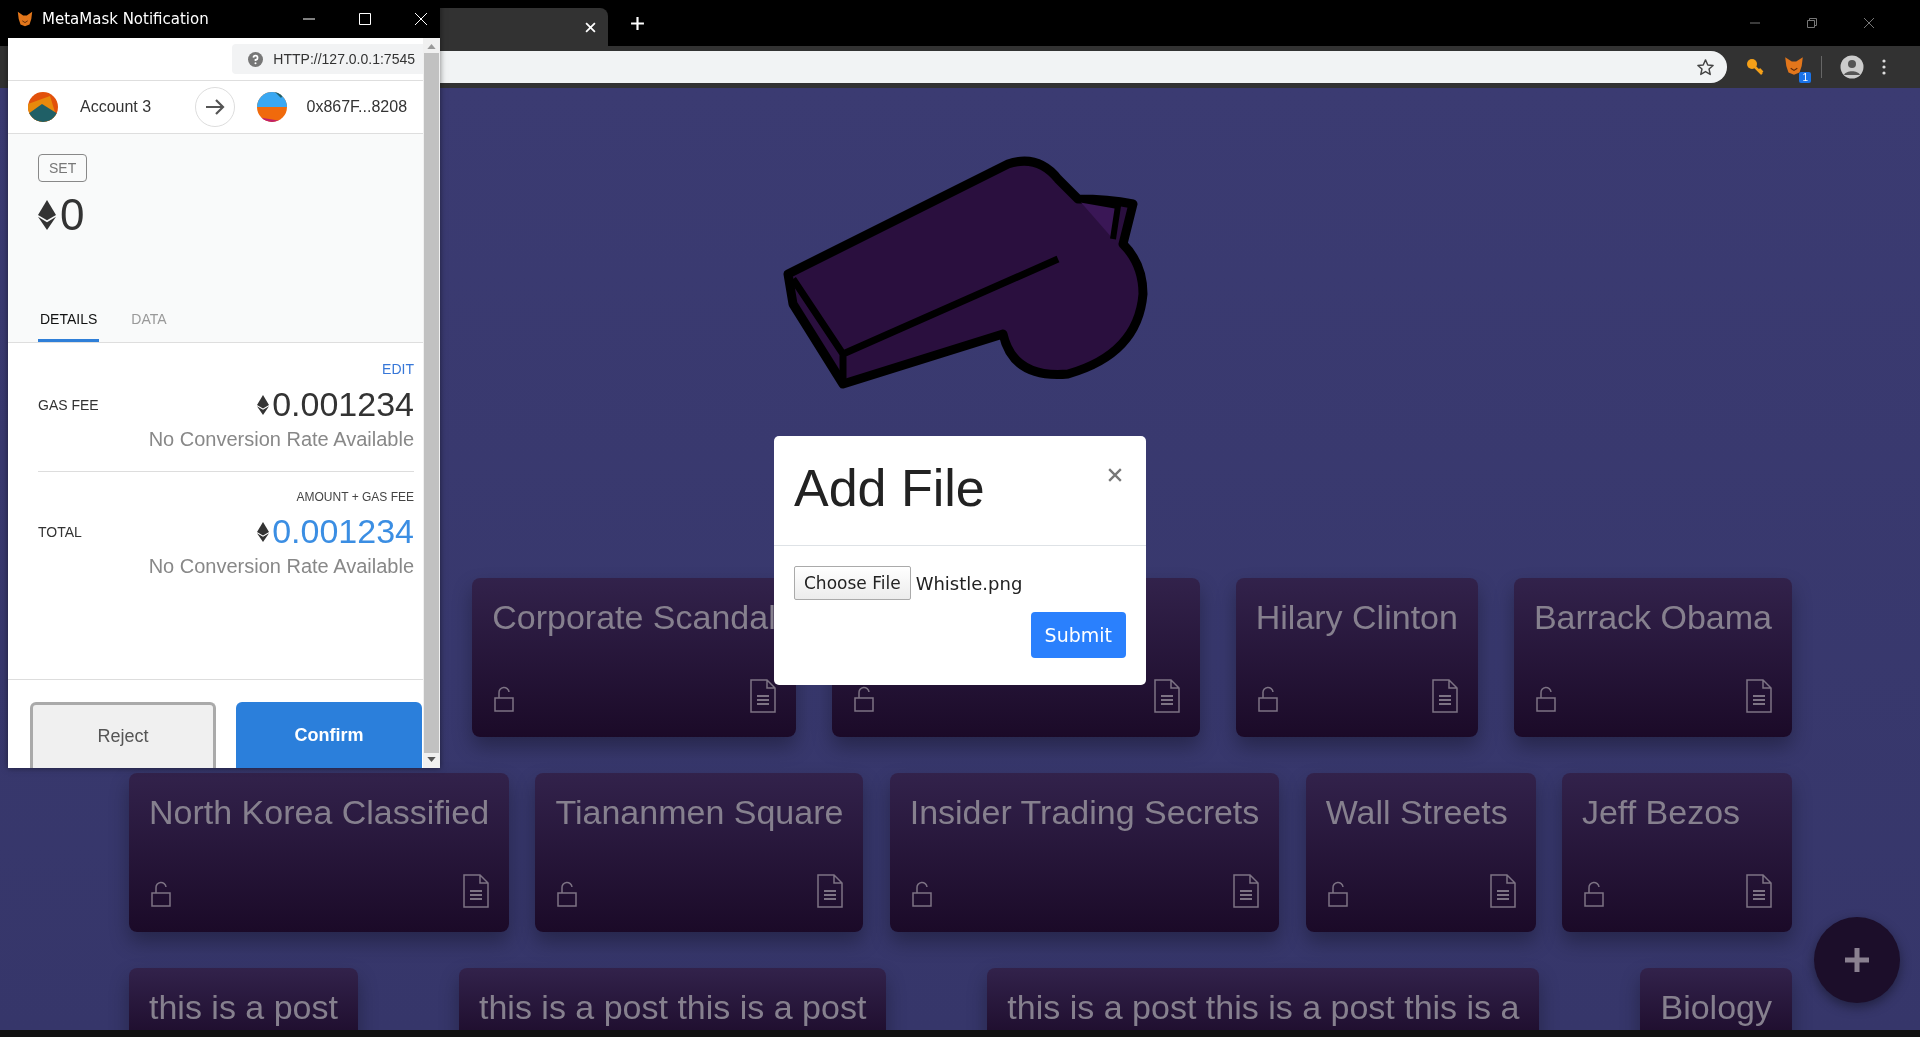 The height and width of the screenshot is (1037, 1920). I want to click on post-card: Insider Trading Secrets, so click(1084, 852).